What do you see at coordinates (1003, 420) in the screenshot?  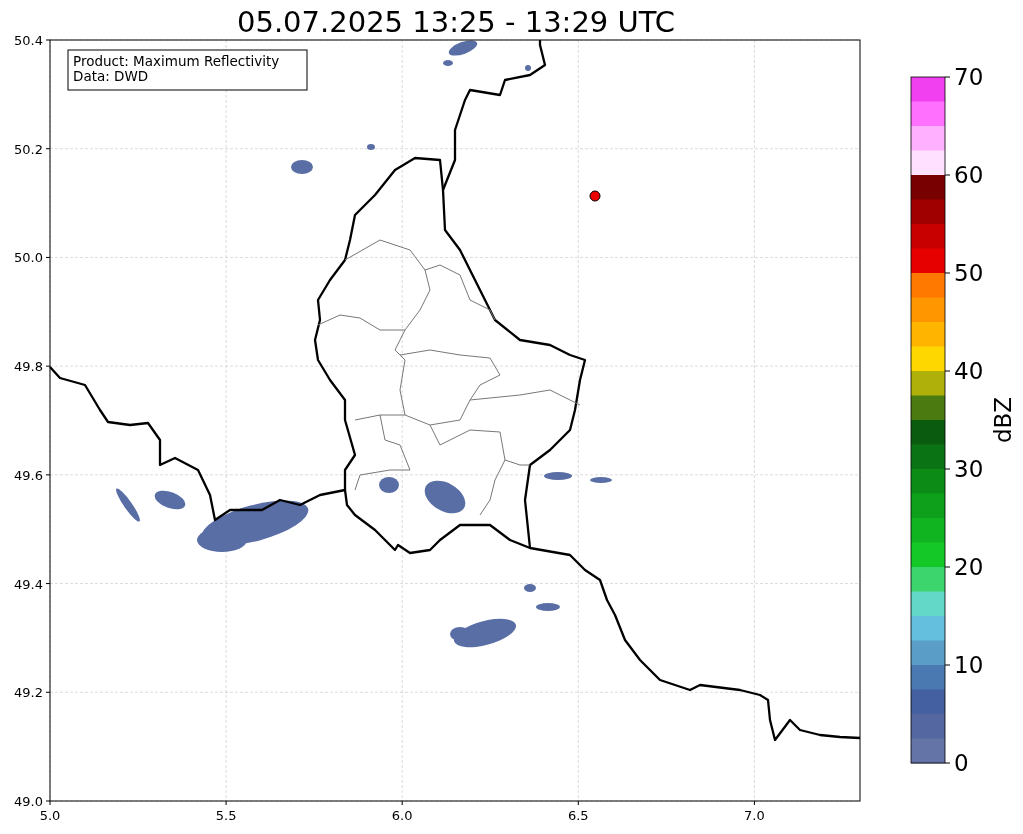 I see `colorbar-label: dBZ` at bounding box center [1003, 420].